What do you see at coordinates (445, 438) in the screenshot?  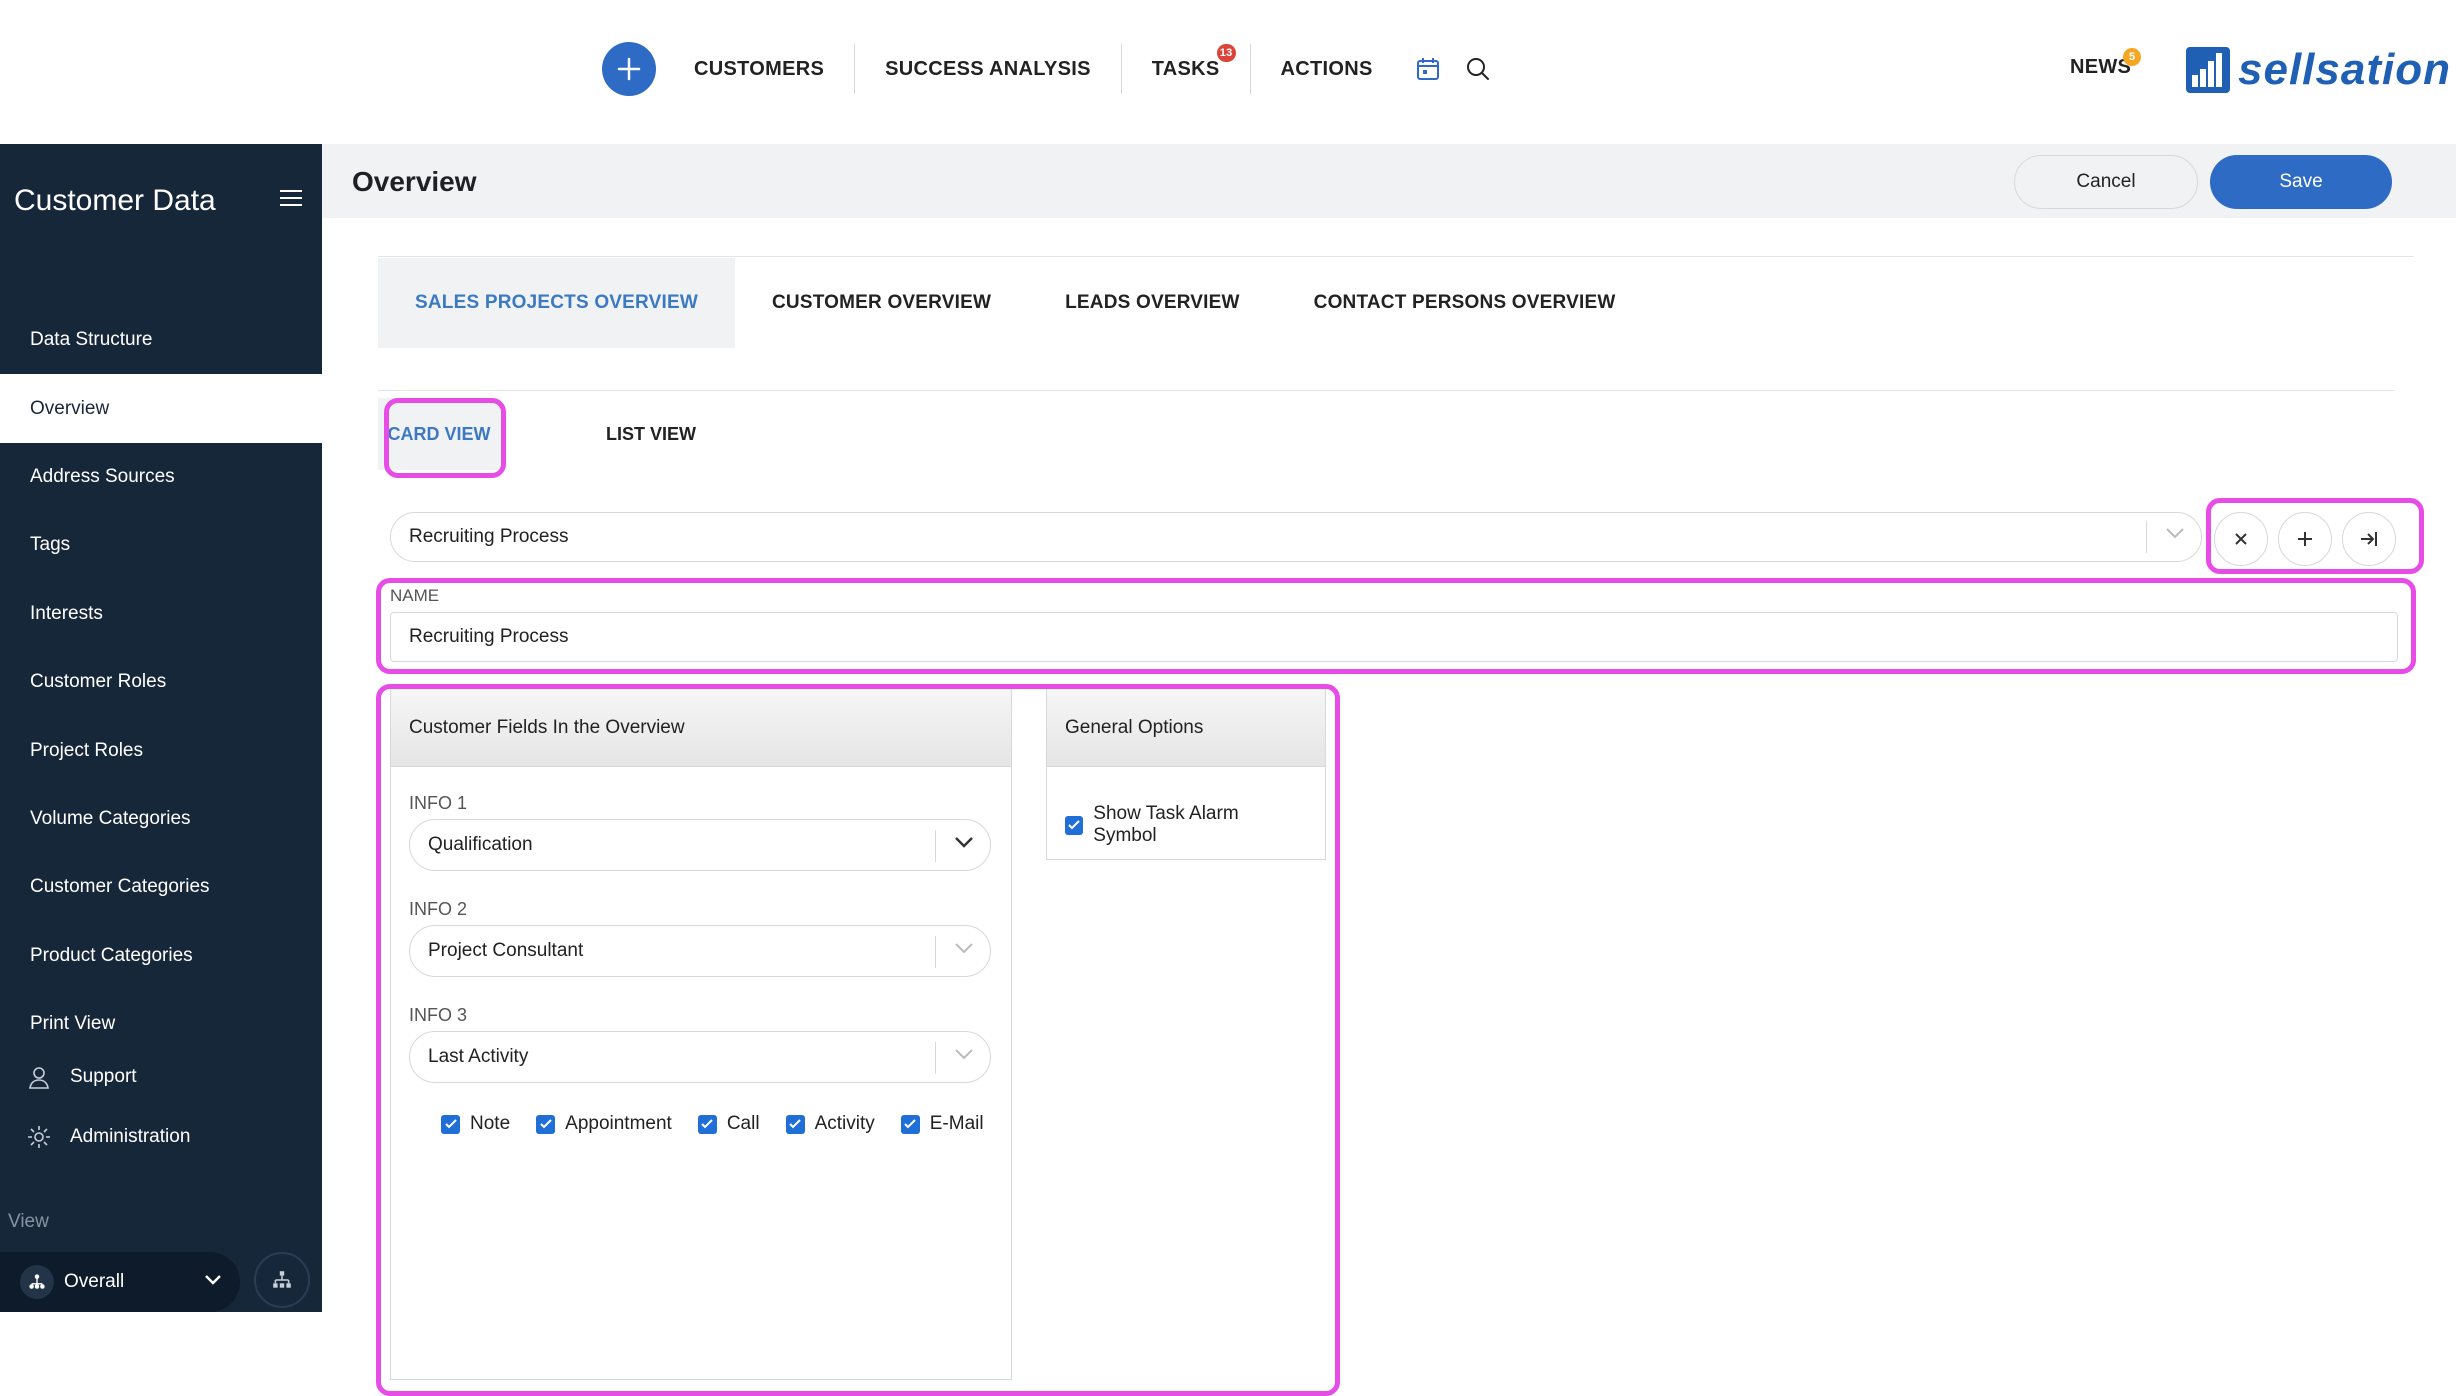 I see `highlight-card-view` at bounding box center [445, 438].